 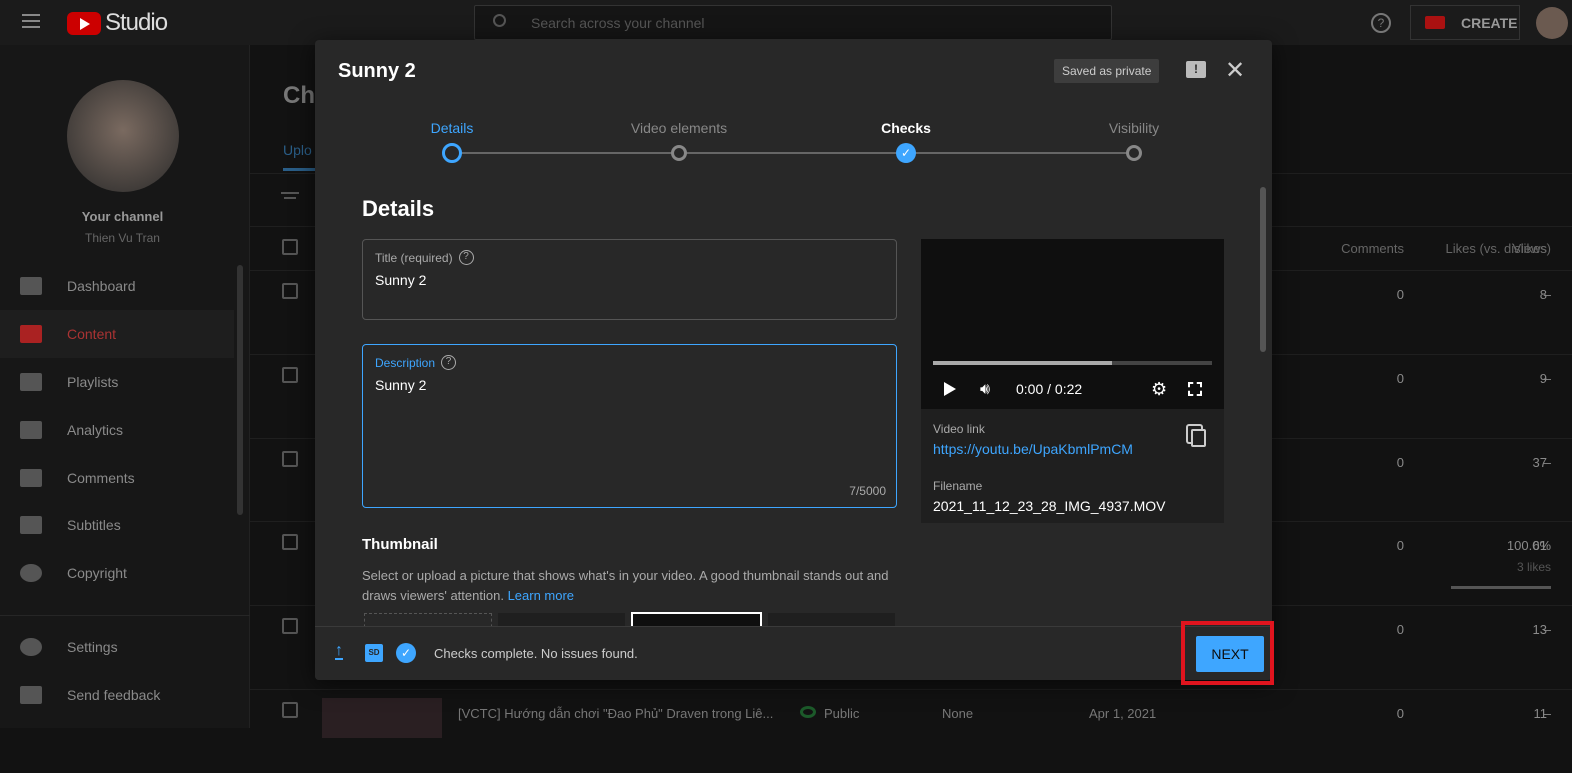 I want to click on step-details: Details, so click(x=452, y=128).